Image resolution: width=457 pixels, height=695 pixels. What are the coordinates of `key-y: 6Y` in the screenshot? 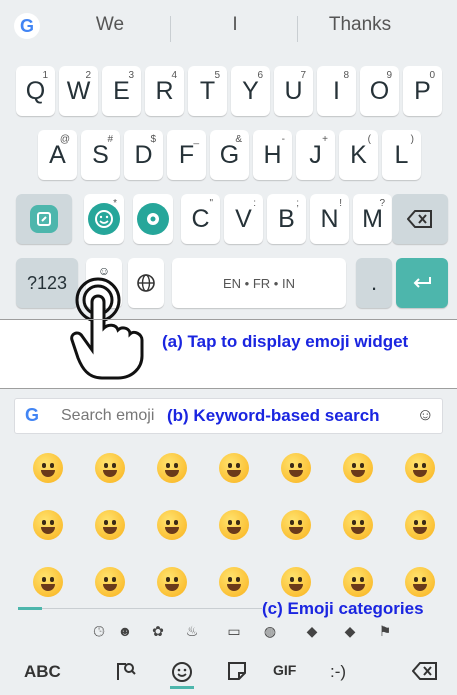 It's located at (250, 91).